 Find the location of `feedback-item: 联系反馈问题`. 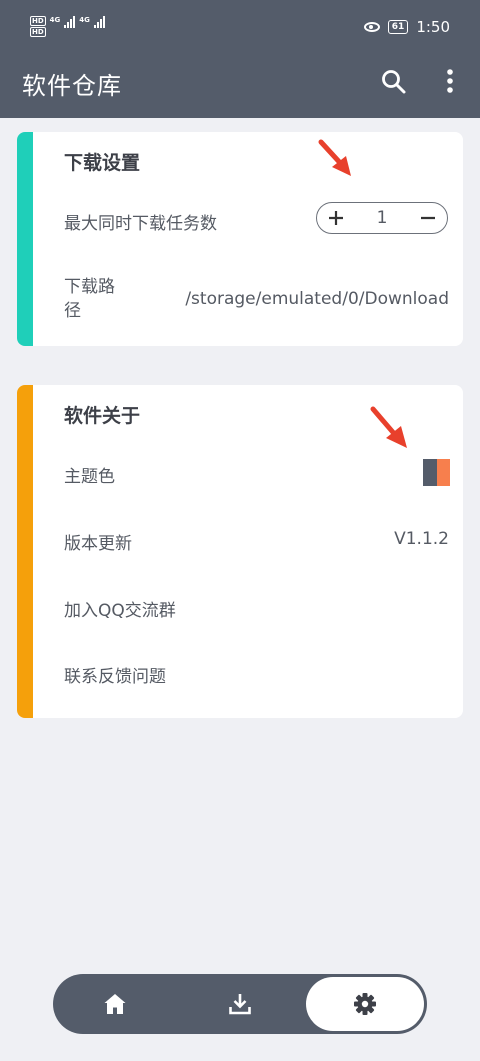

feedback-item: 联系反馈问题 is located at coordinates (115, 674).